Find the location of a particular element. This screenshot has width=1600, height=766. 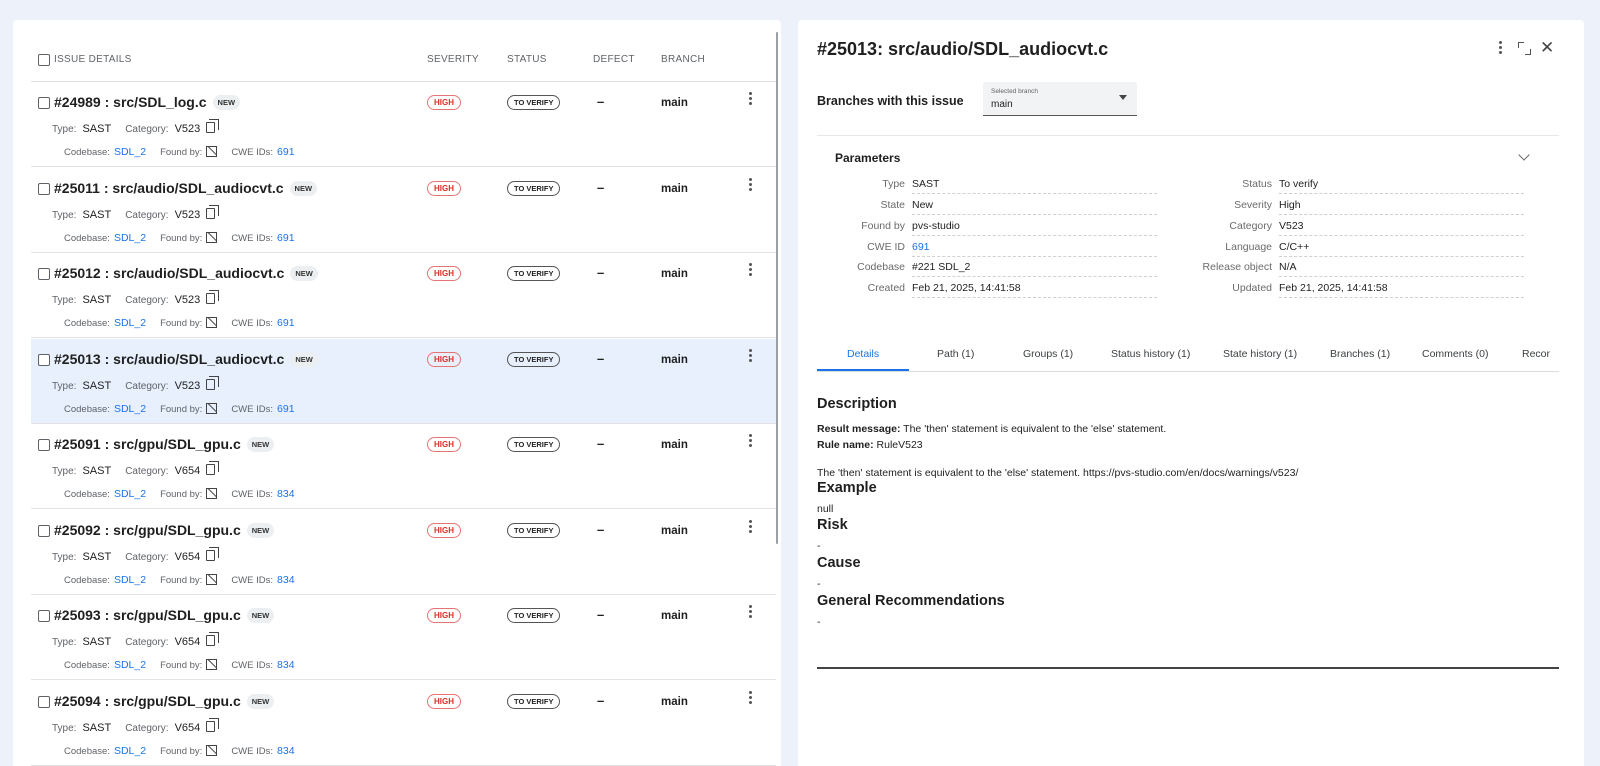

header-status: STATUS is located at coordinates (527, 59).